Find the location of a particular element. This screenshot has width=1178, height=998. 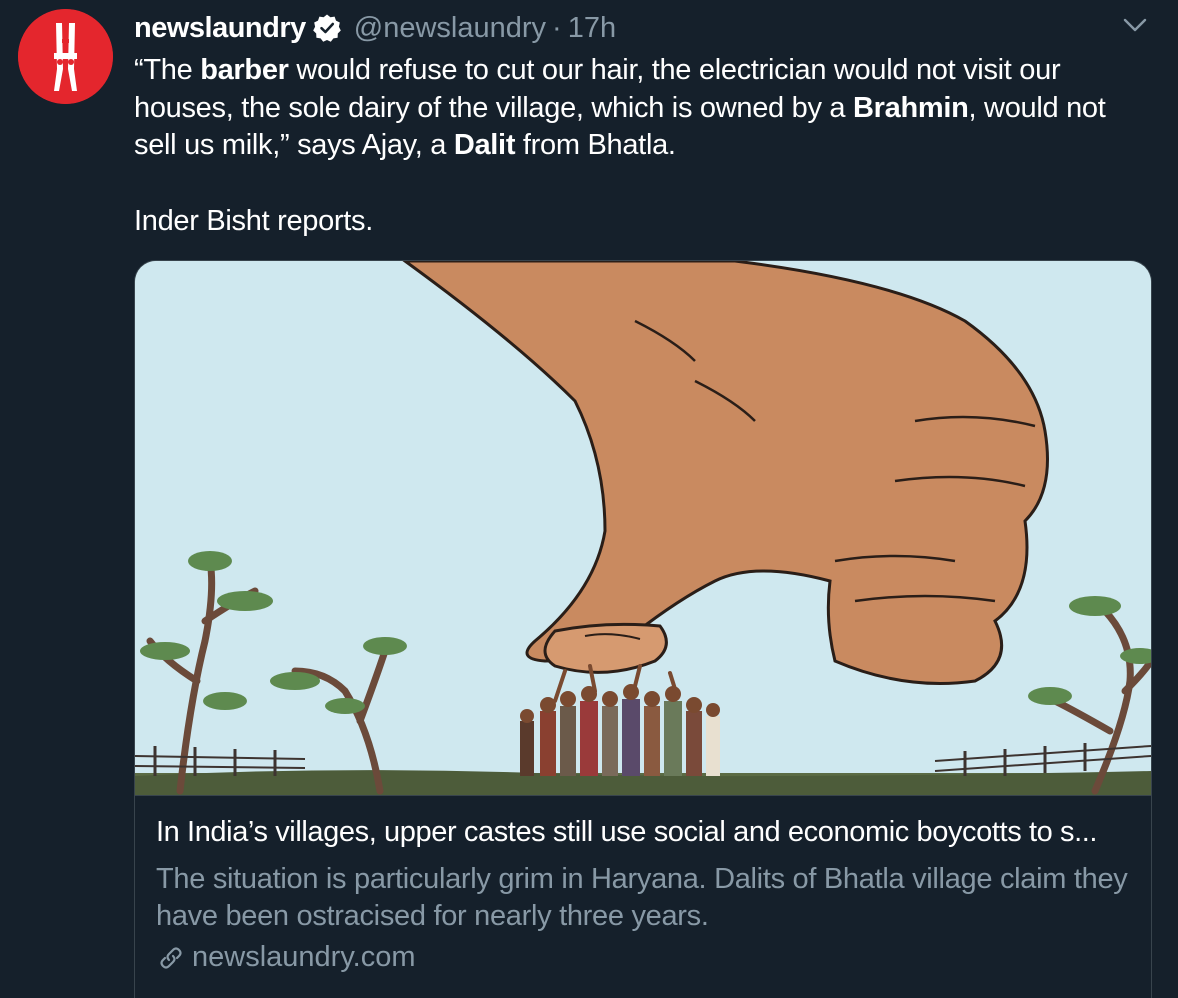

tweet-paragraph-2: Inder Bisht reports. is located at coordinates (253, 220).